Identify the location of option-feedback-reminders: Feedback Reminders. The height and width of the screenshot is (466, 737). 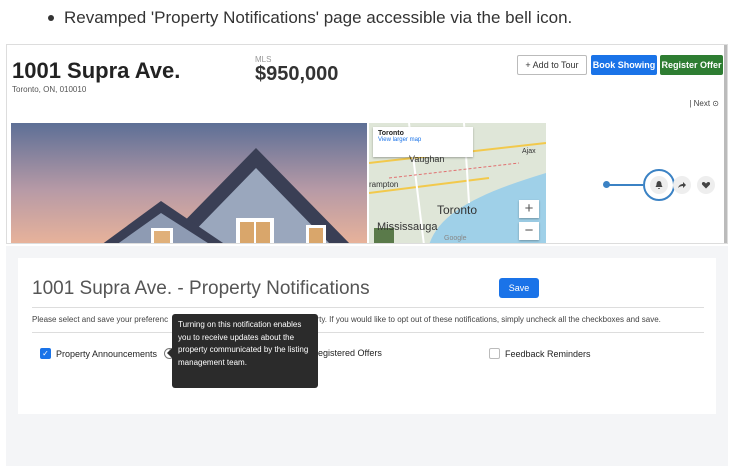
(540, 353).